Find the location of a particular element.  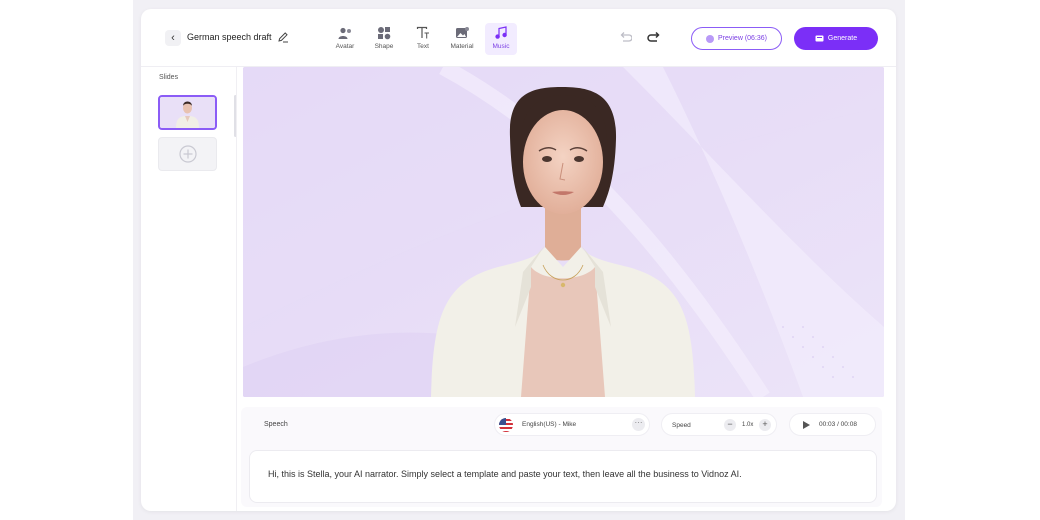

tool-avatar: Avatar is located at coordinates (345, 39).